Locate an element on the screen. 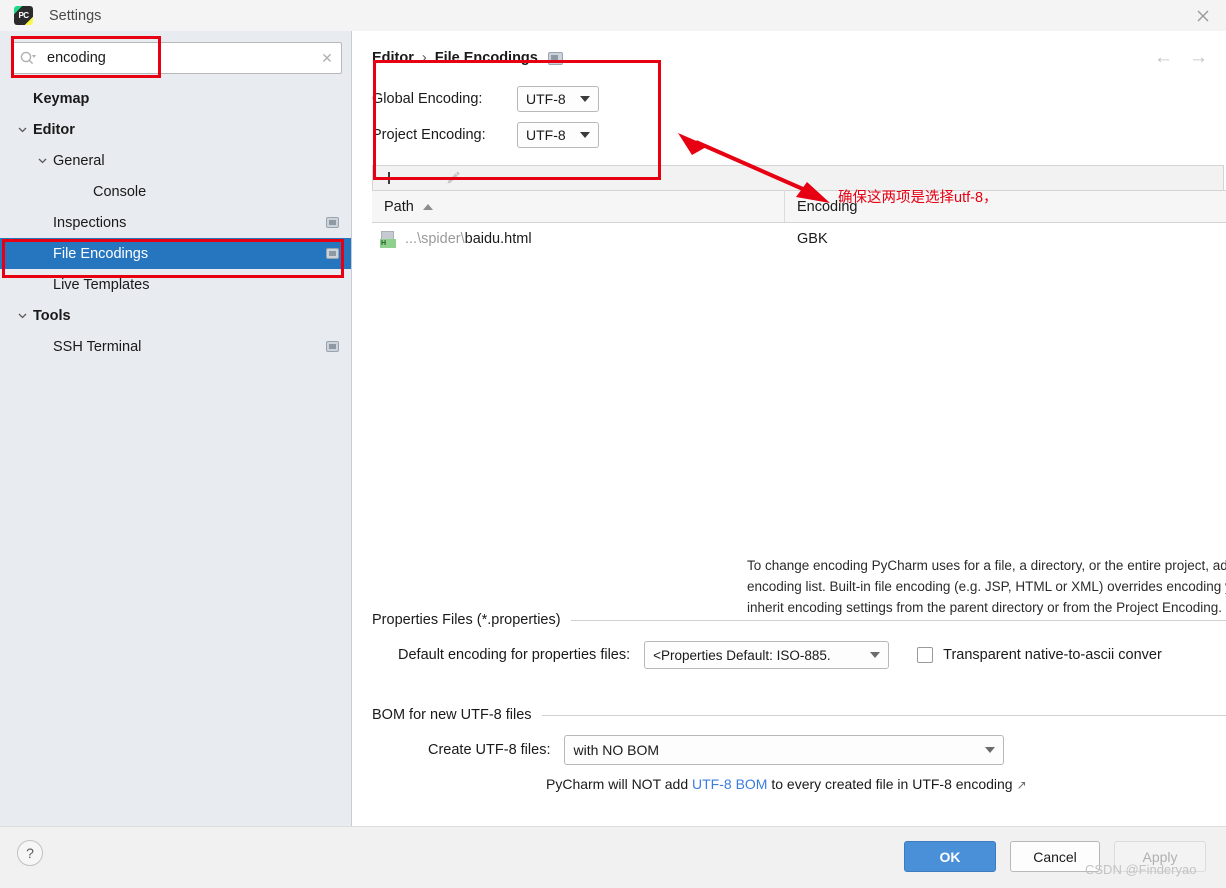 The width and height of the screenshot is (1226, 888). window-title: Settings is located at coordinates (75, 15).